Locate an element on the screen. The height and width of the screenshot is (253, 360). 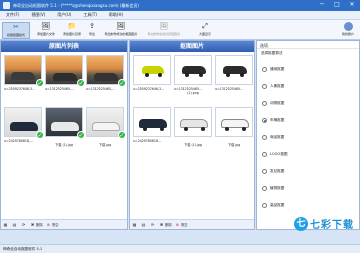
option-vehicle: 车辆抠图 is located at coordinates (273, 120).